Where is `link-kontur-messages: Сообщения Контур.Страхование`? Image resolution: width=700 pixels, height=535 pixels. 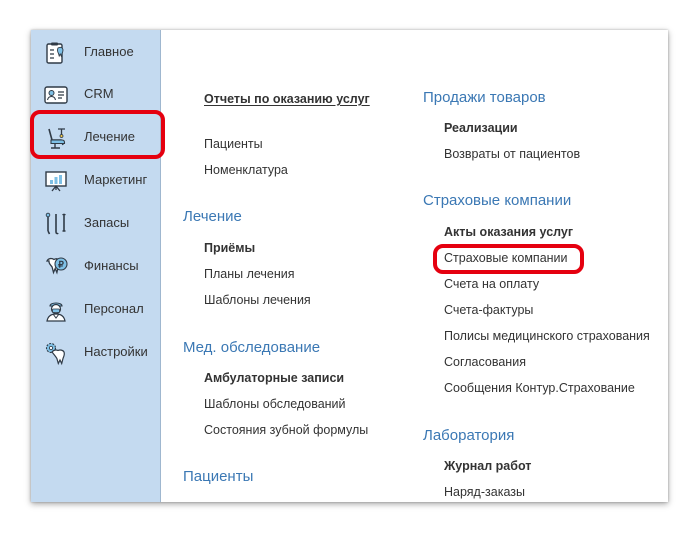 link-kontur-messages: Сообщения Контур.Страхование is located at coordinates (539, 388).